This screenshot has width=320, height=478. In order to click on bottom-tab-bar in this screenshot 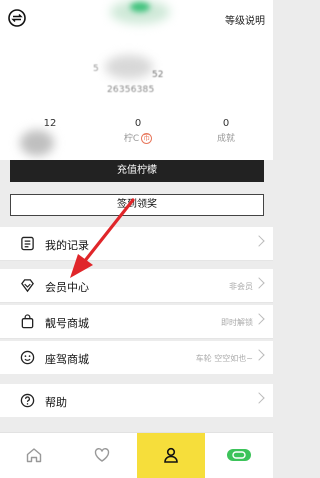, I will do `click(136, 455)`.